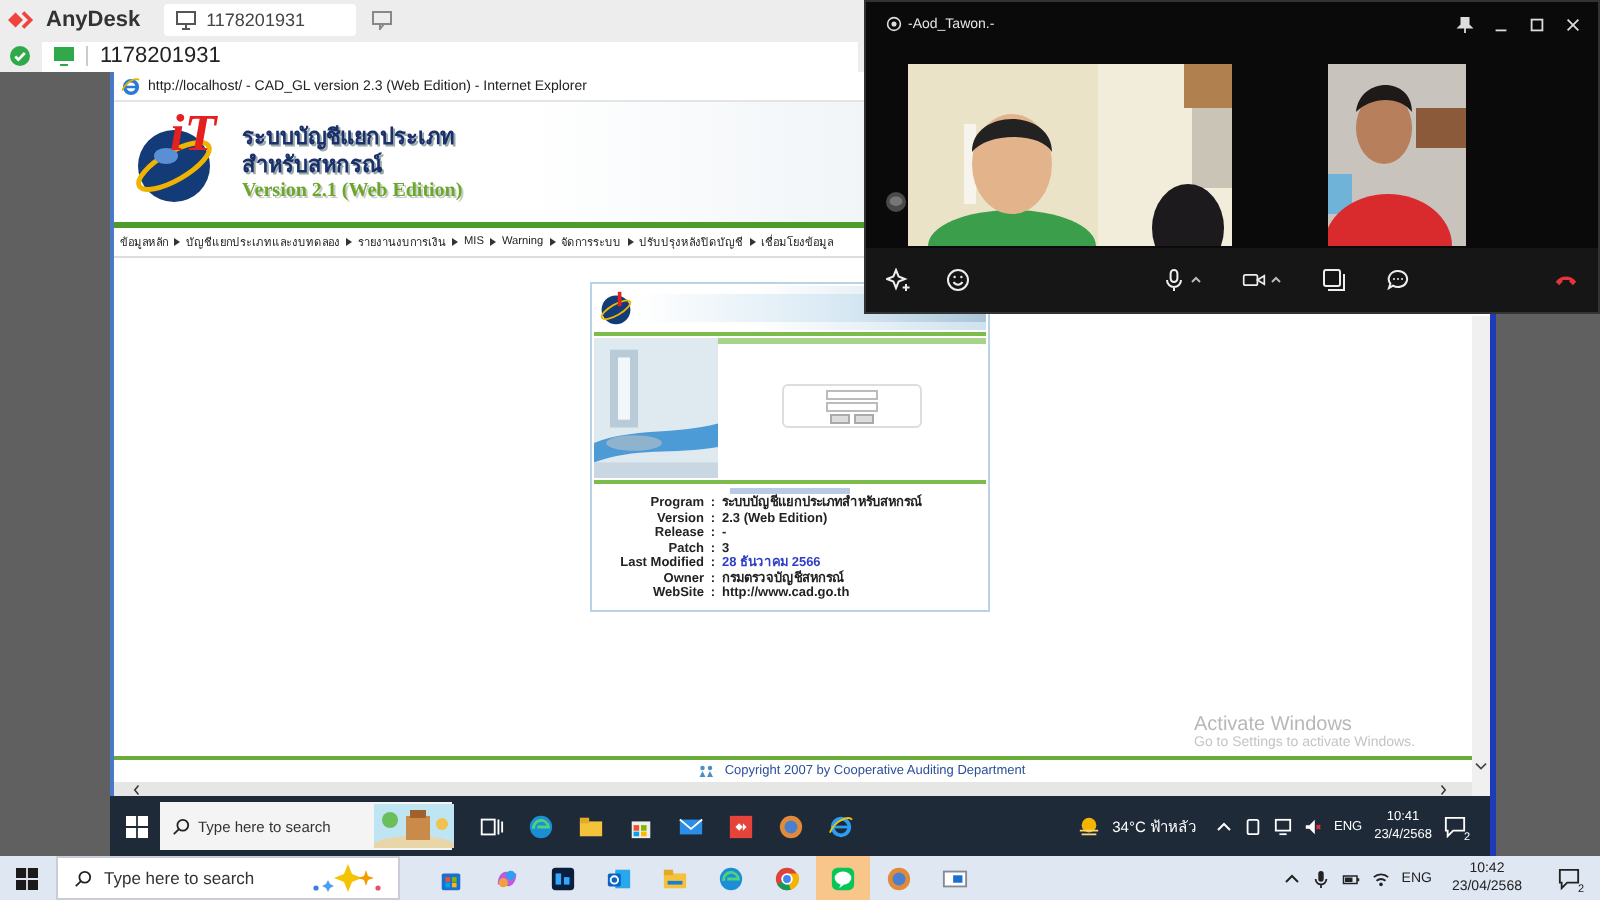  Describe the element at coordinates (1089, 826) in the screenshot. I see `weather-icon` at that location.